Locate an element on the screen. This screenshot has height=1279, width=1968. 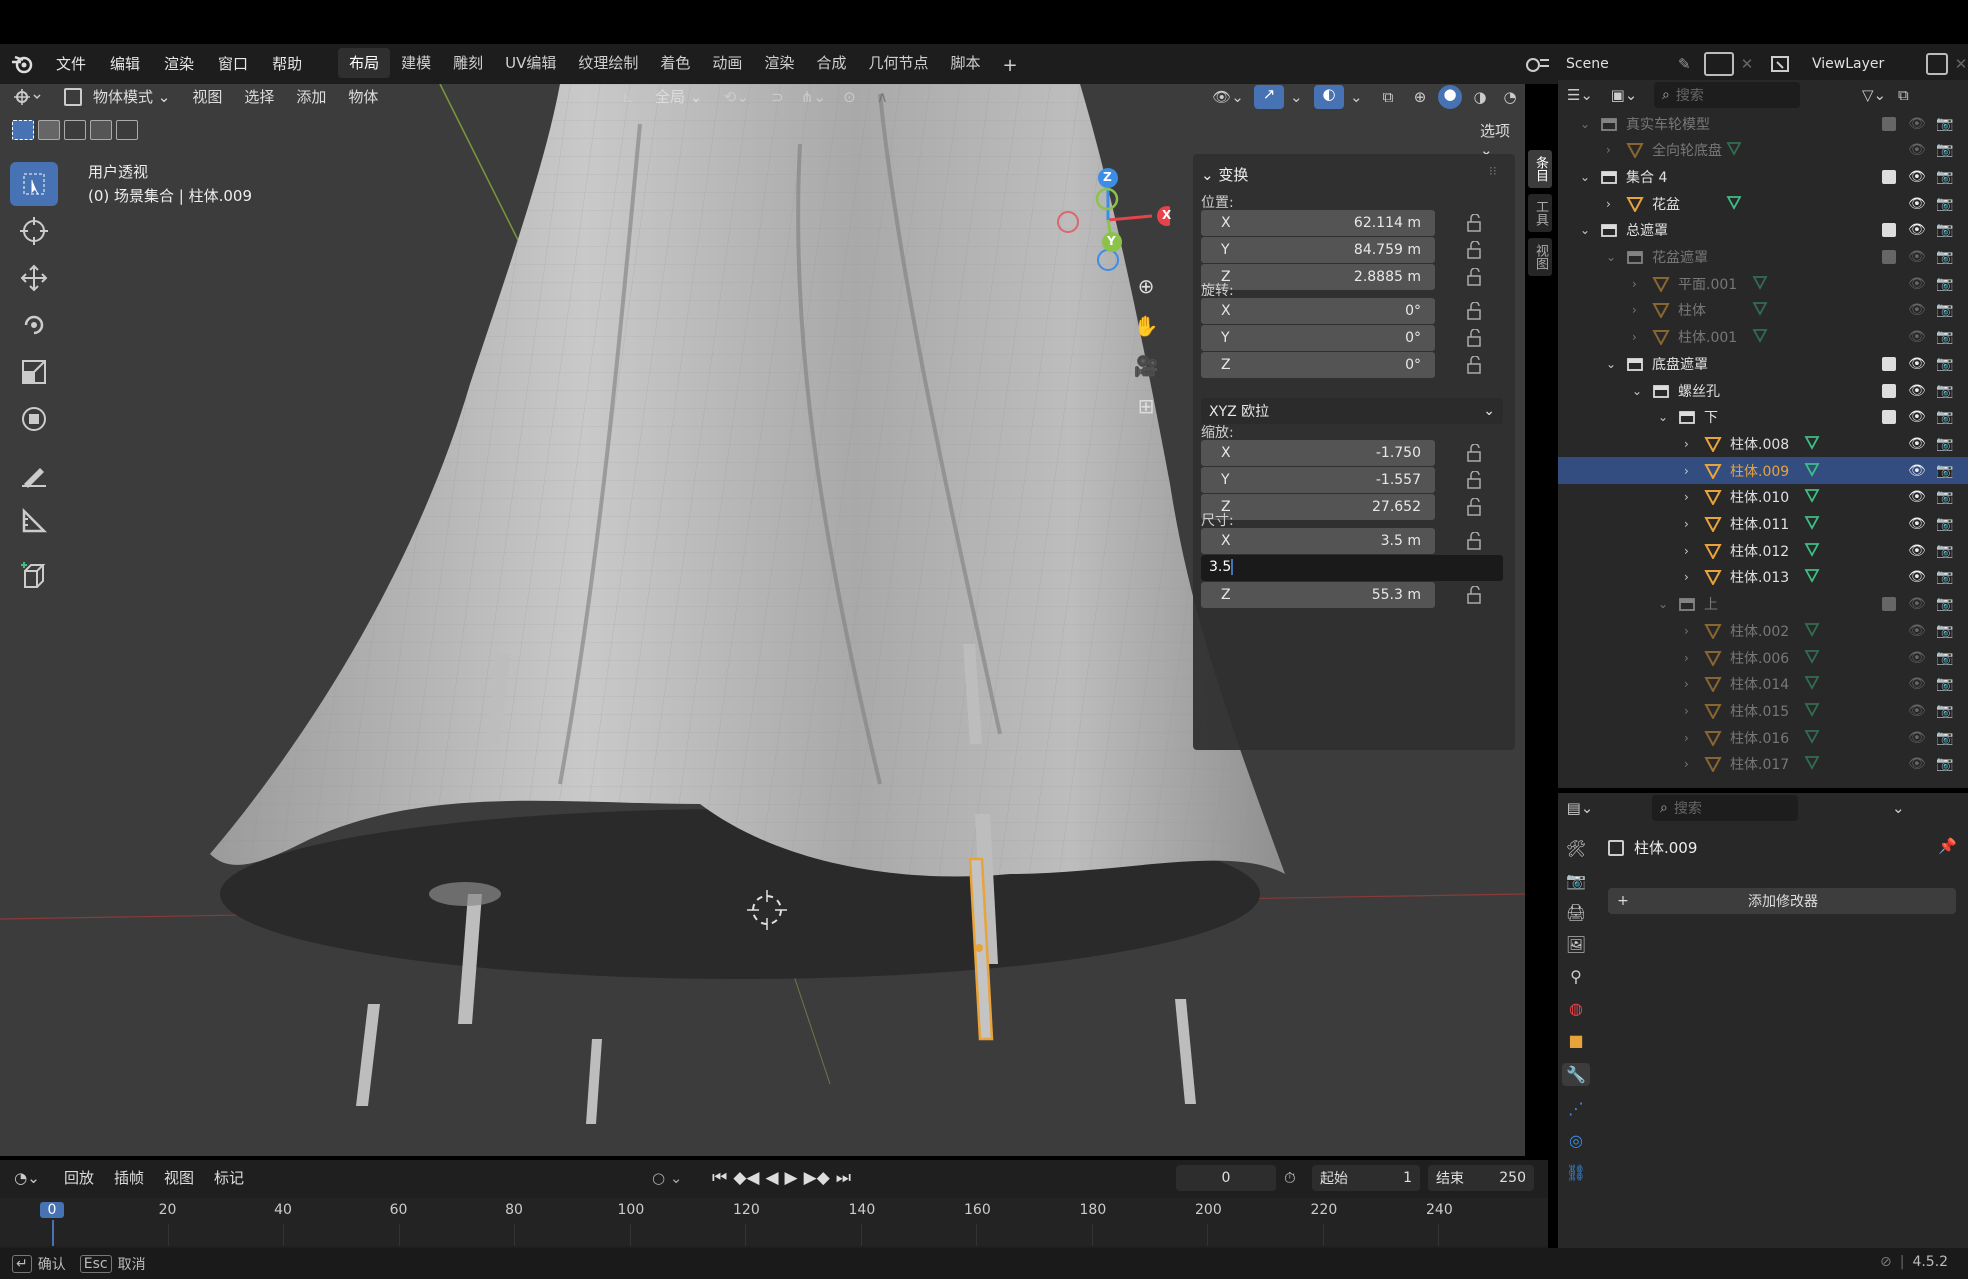
modifier-props-icon: 🔧 is located at coordinates (1576, 1074).